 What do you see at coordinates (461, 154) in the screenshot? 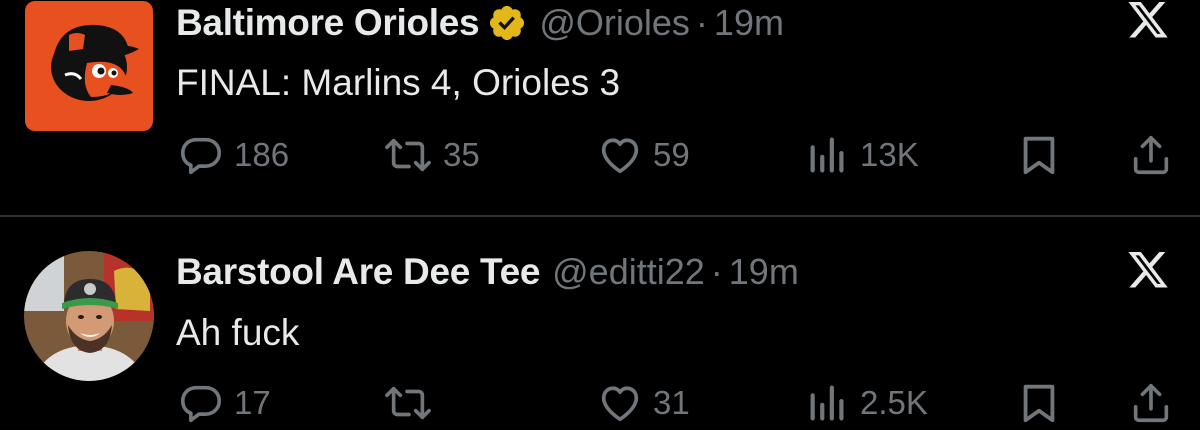
I see `retweet-count: 35` at bounding box center [461, 154].